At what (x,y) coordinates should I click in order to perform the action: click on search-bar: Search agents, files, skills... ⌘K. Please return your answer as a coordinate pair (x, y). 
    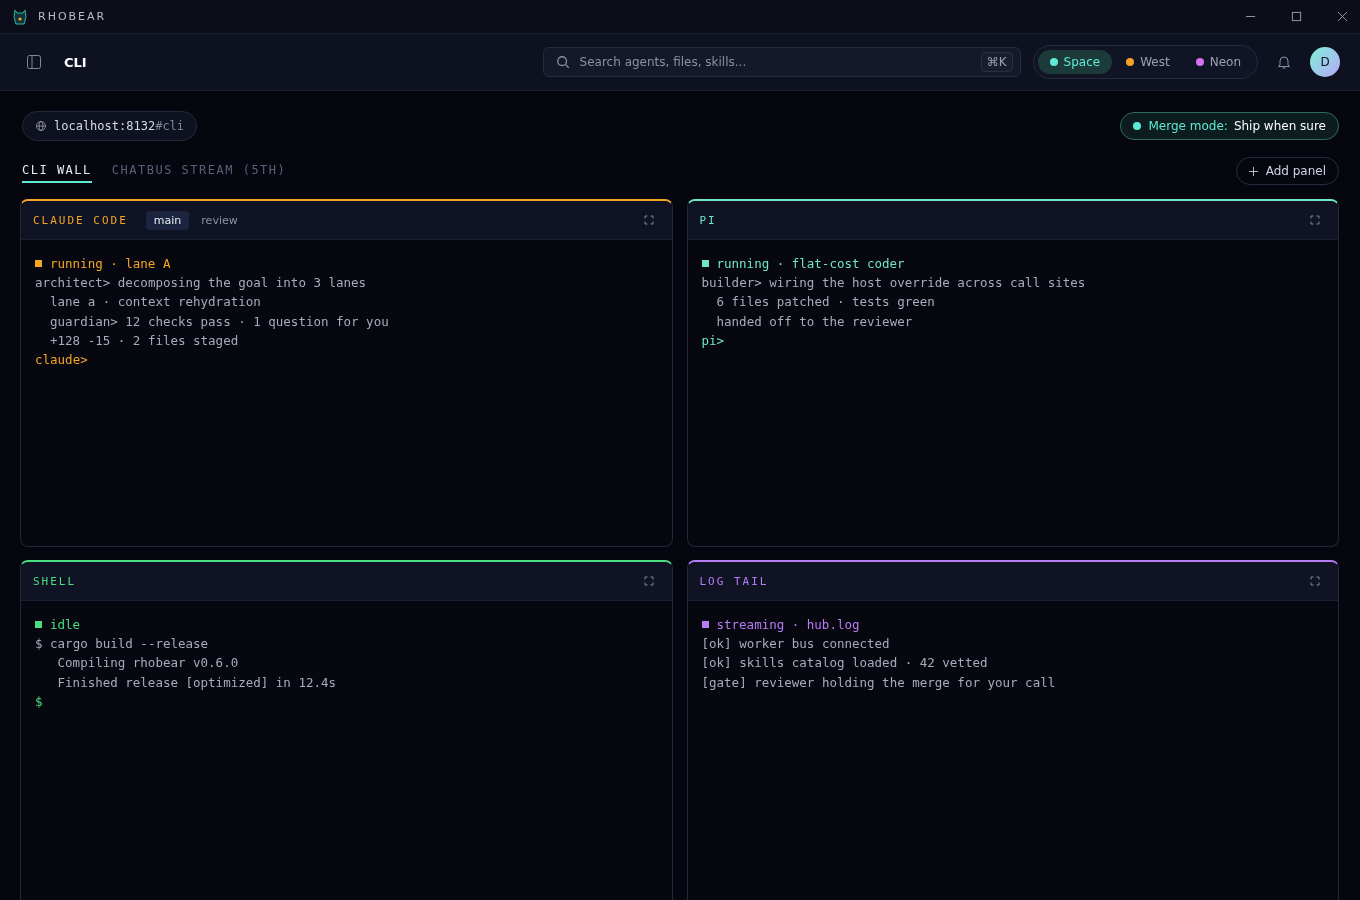
    Looking at the image, I should click on (781, 62).